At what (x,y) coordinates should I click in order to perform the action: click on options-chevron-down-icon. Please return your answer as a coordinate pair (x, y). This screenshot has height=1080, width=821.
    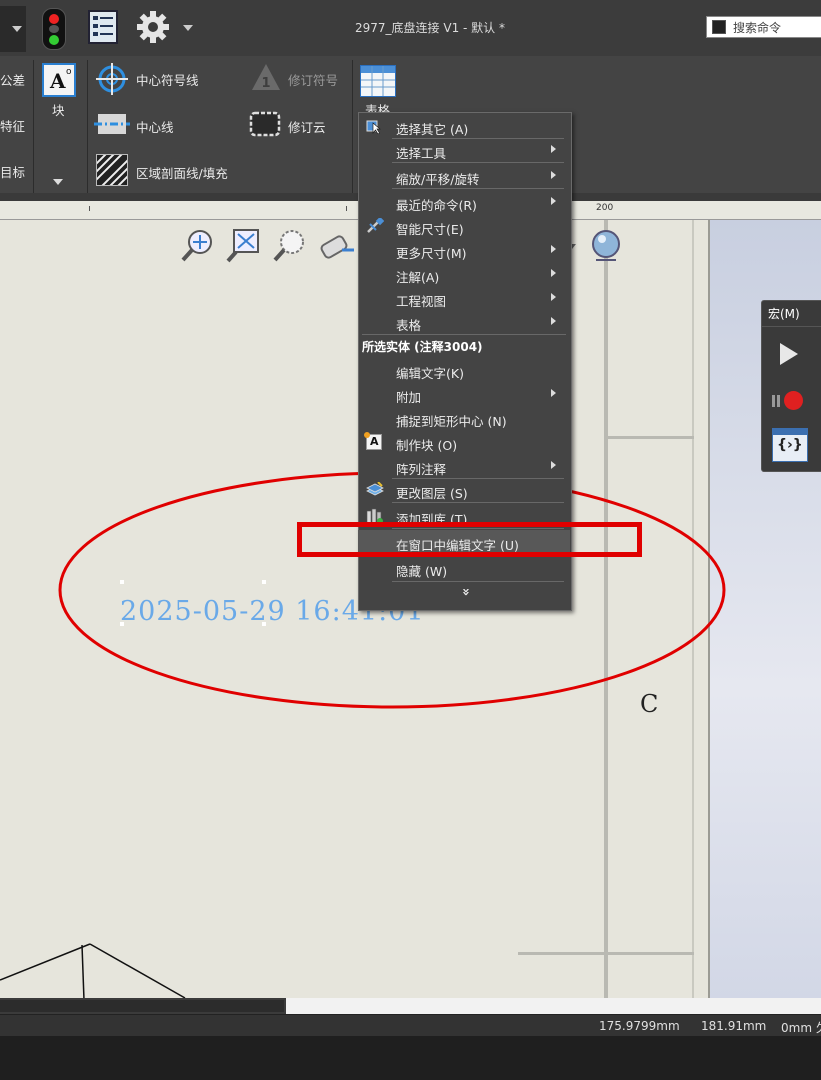
    Looking at the image, I should click on (188, 28).